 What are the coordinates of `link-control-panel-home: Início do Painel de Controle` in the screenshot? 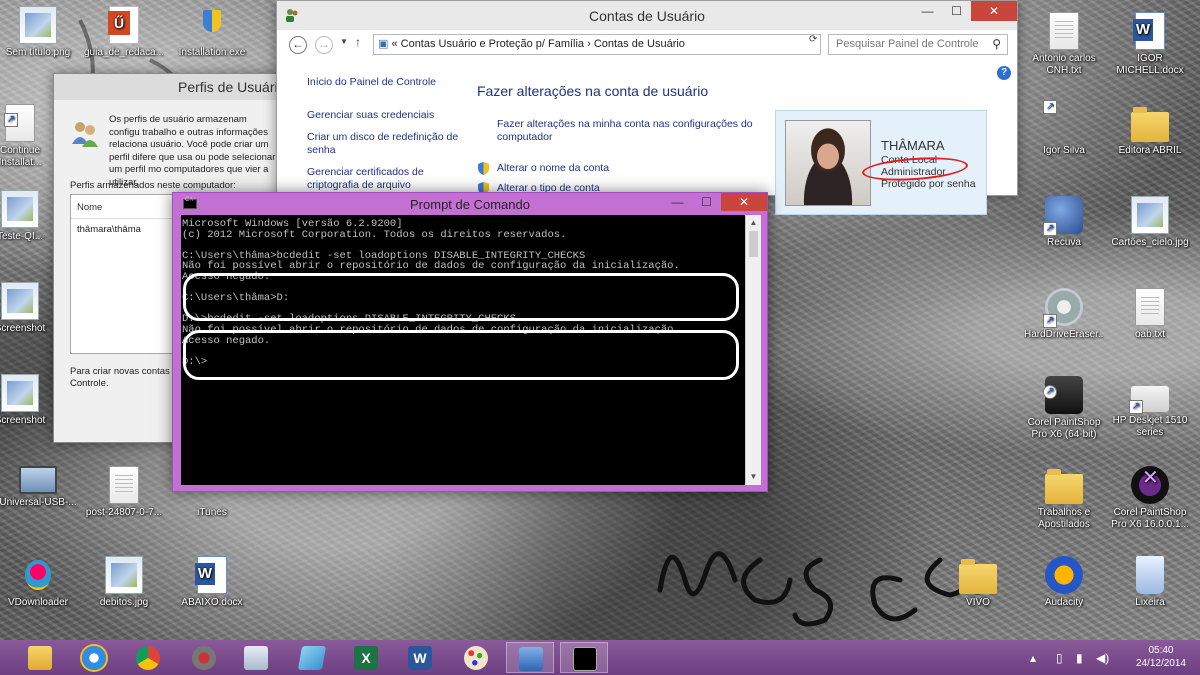 It's located at (387, 82).